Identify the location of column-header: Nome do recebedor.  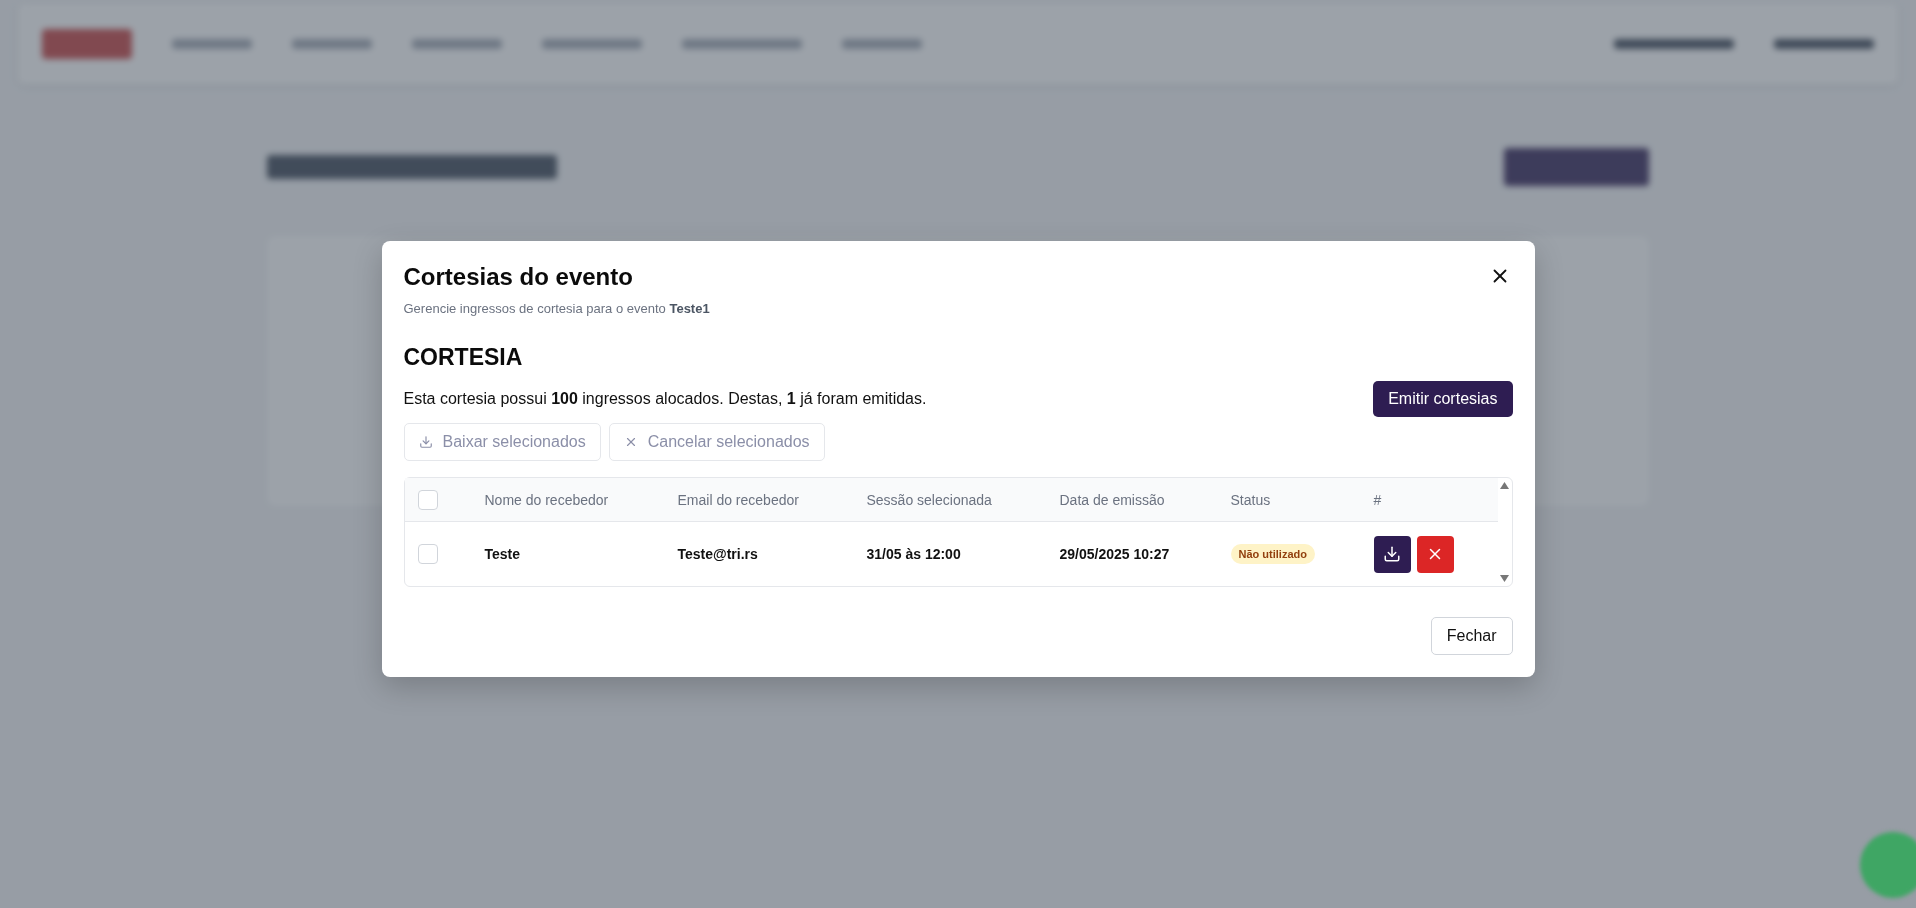
(546, 500).